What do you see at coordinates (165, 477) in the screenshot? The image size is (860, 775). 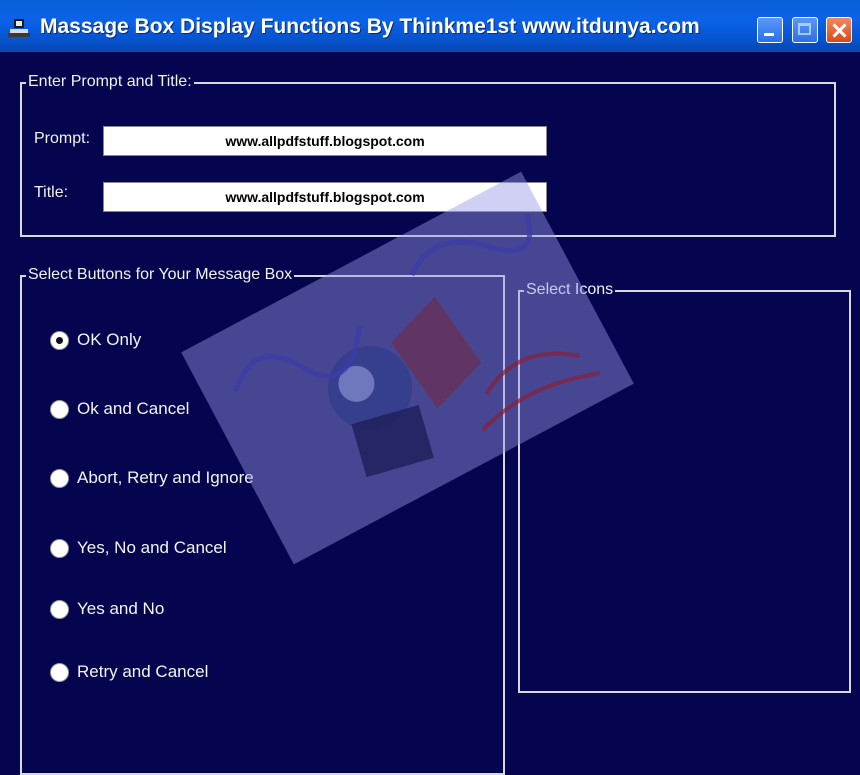 I see `radio-label: Abort, Retry and Ignore` at bounding box center [165, 477].